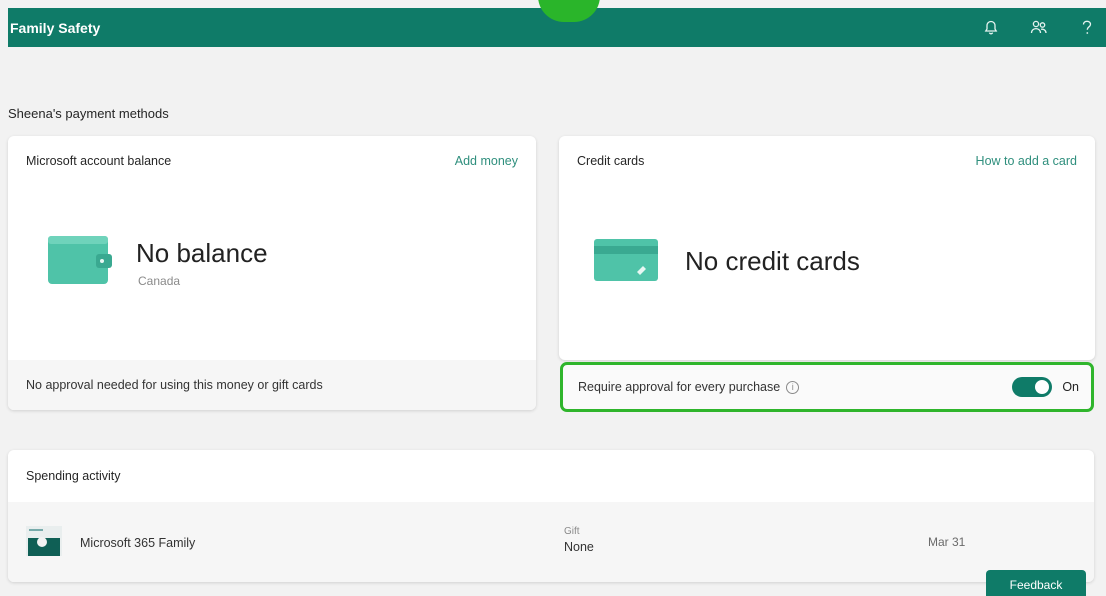 The width and height of the screenshot is (1106, 596). I want to click on people-icon, so click(1039, 28).